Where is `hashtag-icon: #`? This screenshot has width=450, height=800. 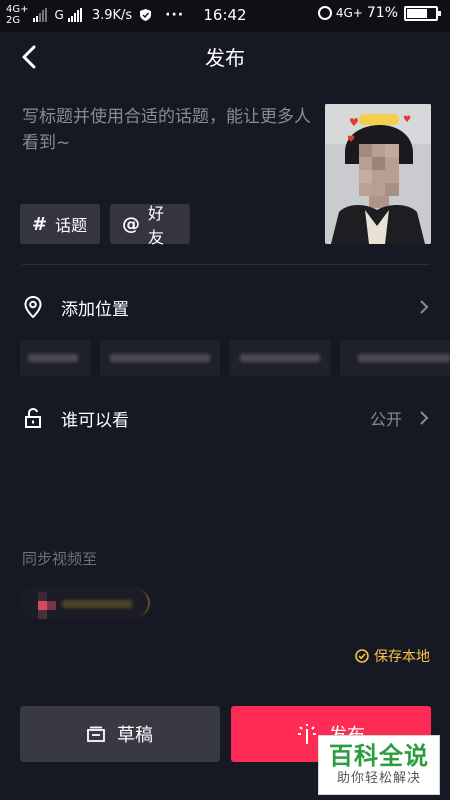 hashtag-icon: # is located at coordinates (40, 224).